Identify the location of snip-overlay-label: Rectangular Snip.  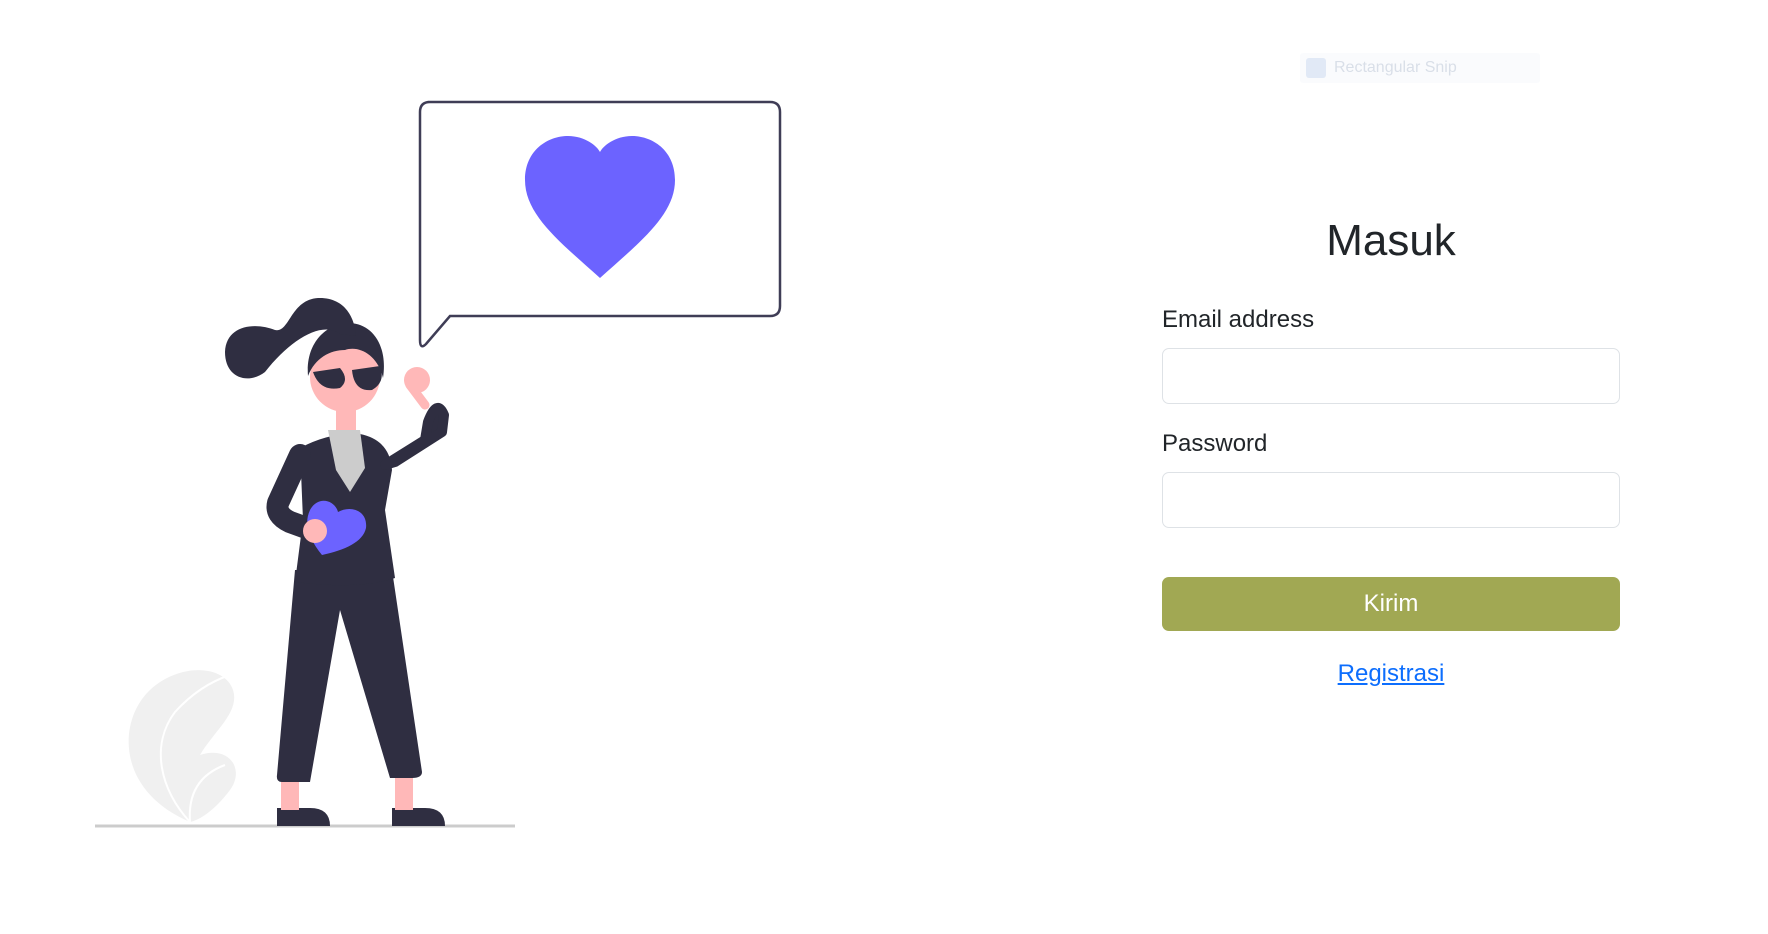
(1395, 67).